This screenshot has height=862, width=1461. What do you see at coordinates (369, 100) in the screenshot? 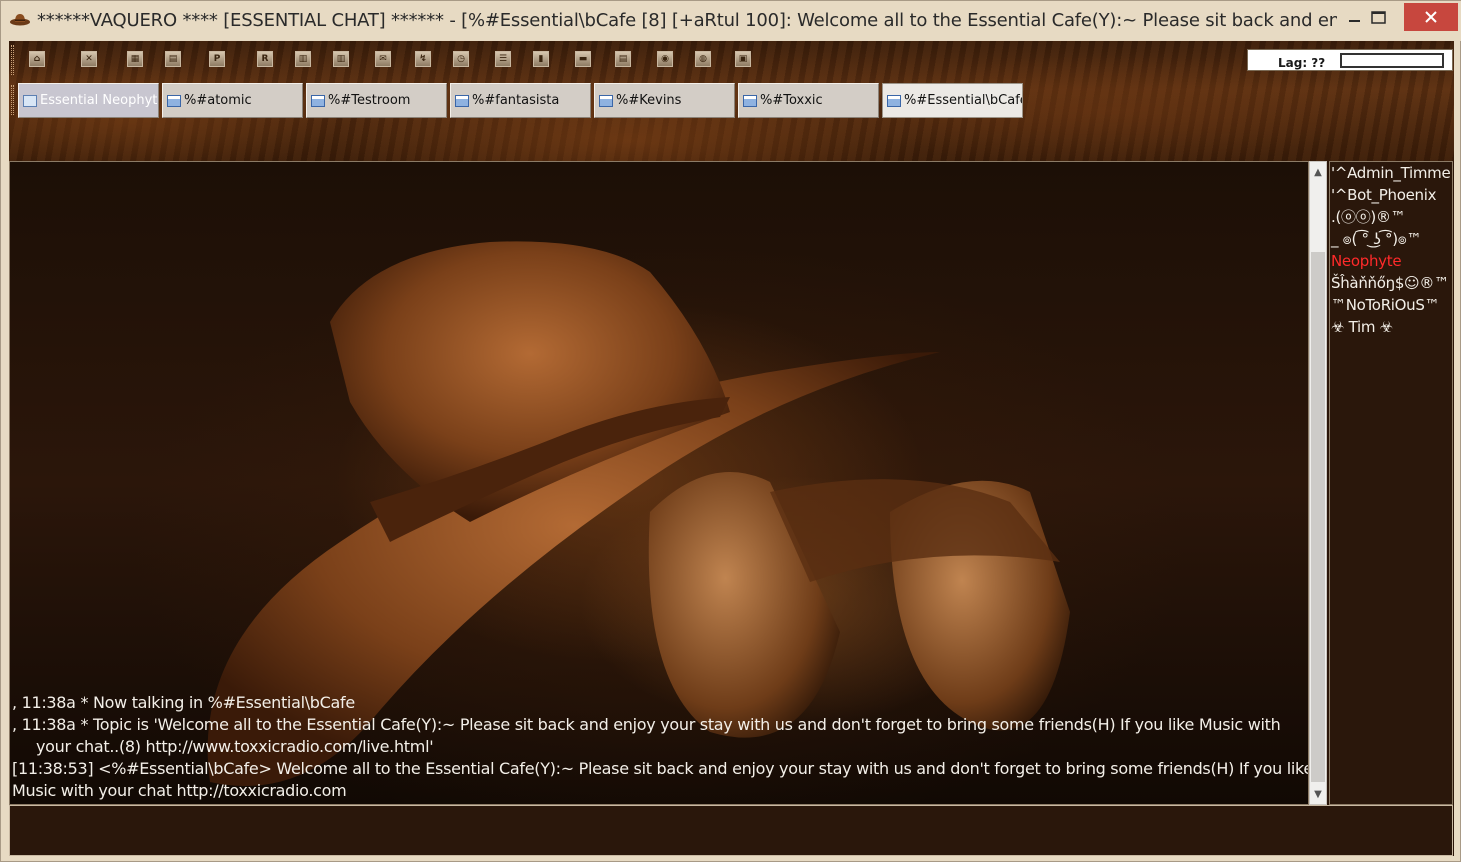
I see `tab-label: %#Testroom` at bounding box center [369, 100].